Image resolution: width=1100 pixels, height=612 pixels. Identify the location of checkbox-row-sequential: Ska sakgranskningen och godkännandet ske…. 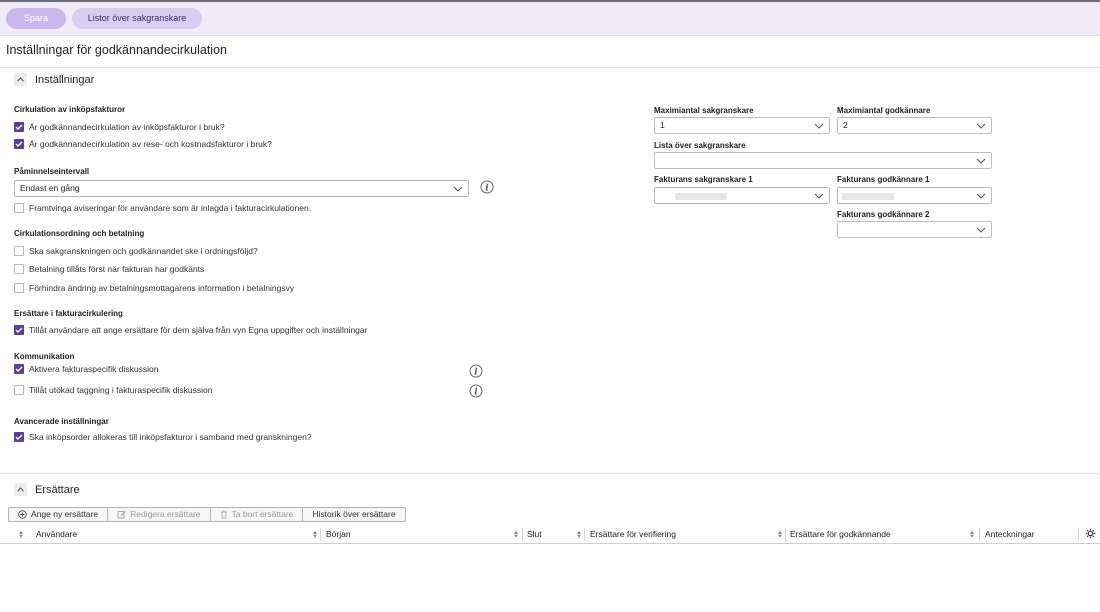
(136, 251).